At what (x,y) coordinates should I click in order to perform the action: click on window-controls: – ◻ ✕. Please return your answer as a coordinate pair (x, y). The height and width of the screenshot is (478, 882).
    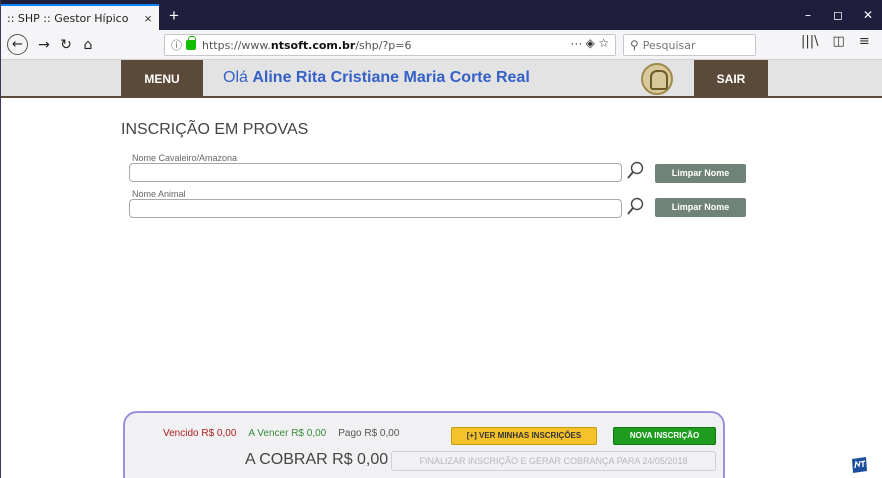
    Looking at the image, I should click on (837, 15).